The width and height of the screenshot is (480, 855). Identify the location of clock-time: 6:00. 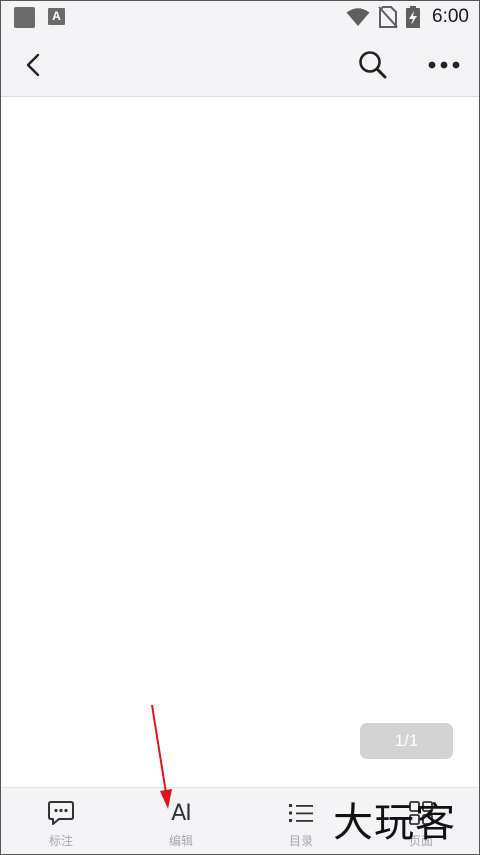
(450, 16).